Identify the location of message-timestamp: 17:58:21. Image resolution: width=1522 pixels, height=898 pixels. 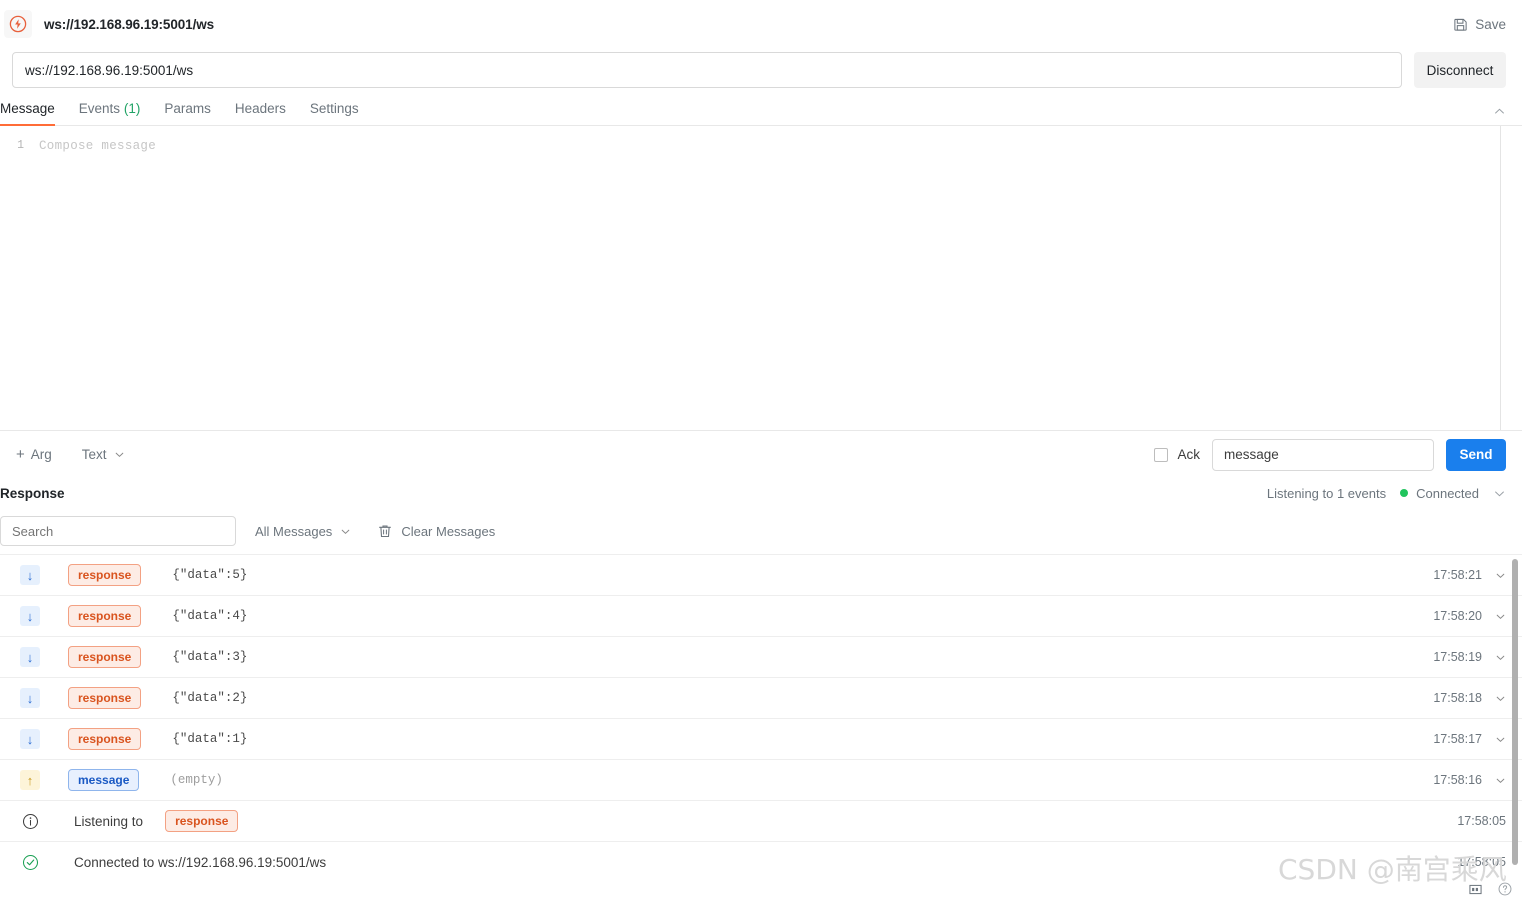
(1457, 575).